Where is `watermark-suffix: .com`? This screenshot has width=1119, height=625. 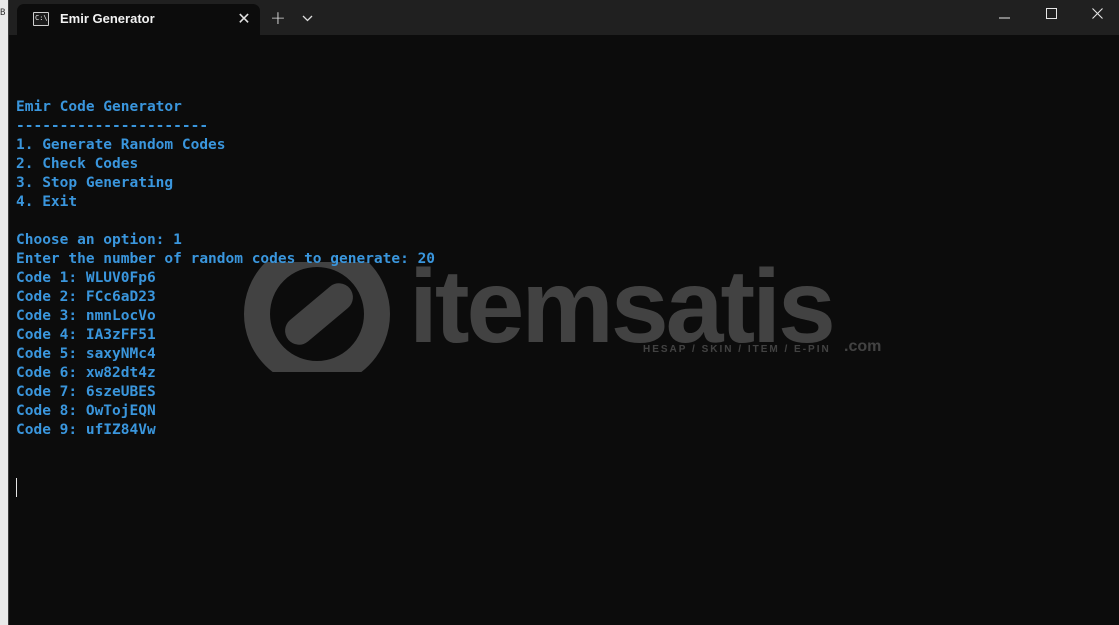
watermark-suffix: .com is located at coordinates (863, 346).